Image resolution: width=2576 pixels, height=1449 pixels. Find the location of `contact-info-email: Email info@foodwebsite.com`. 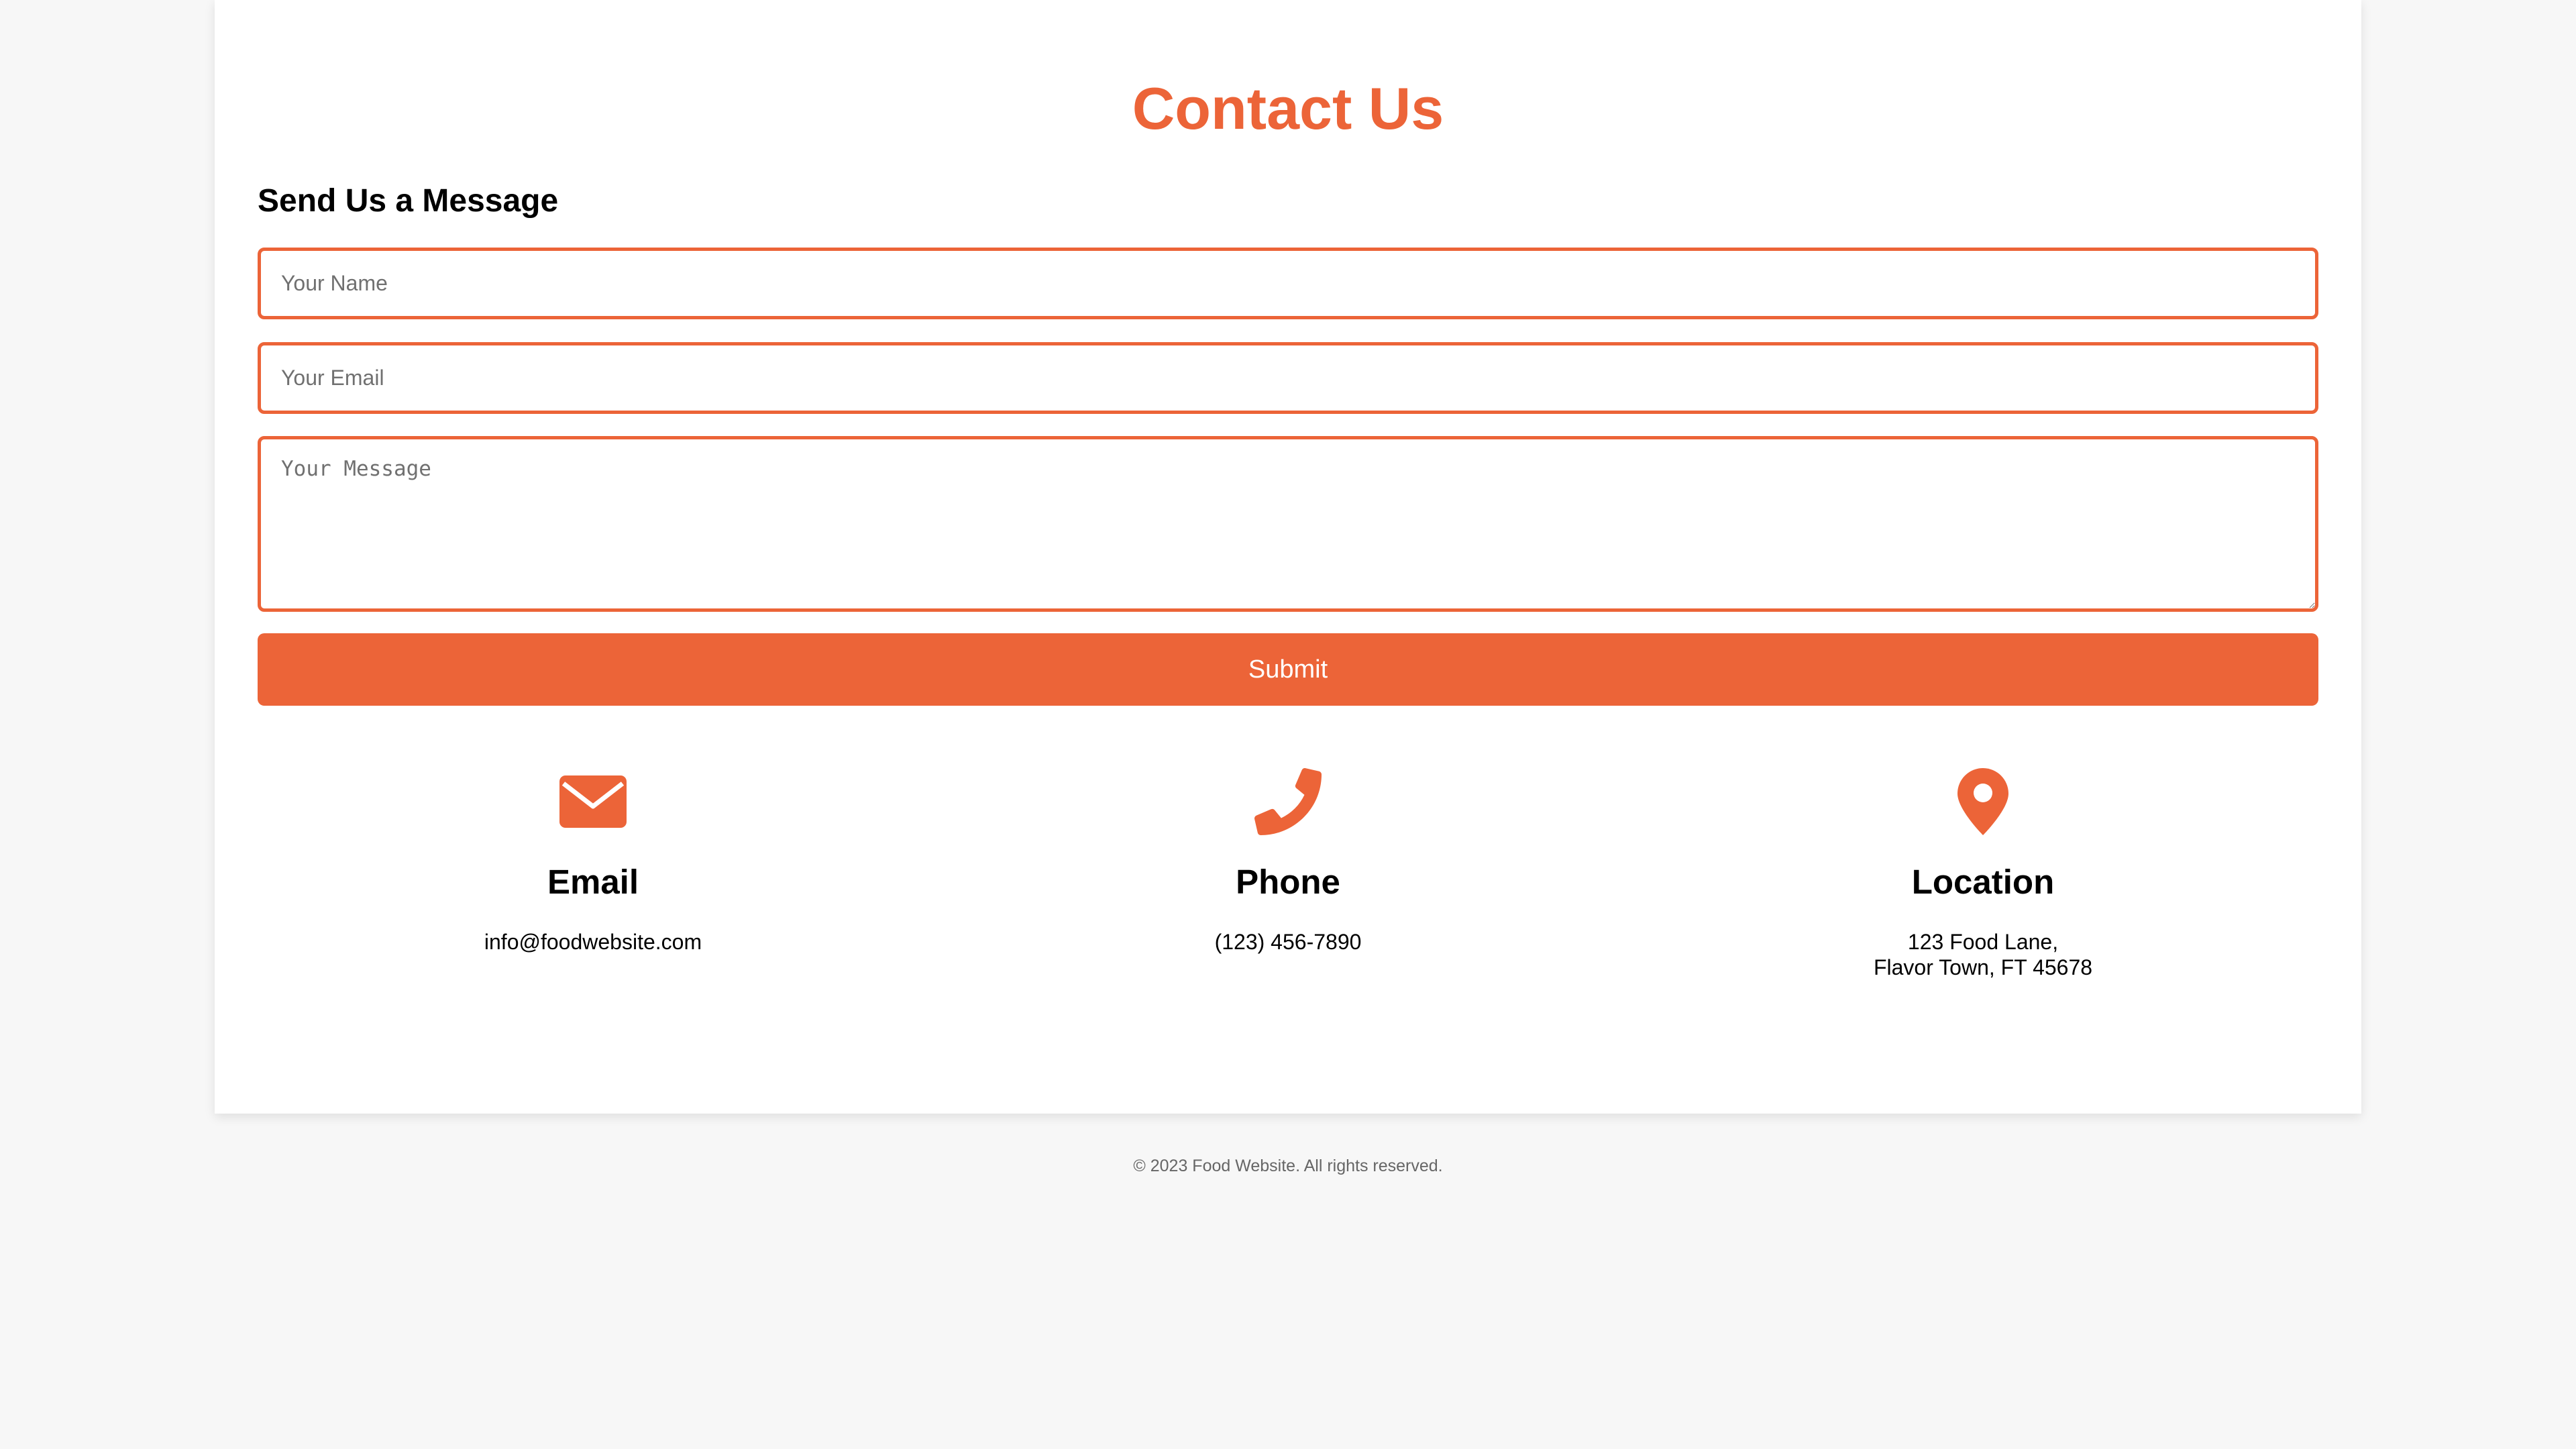

contact-info-email: Email info@foodwebsite.com is located at coordinates (593, 872).